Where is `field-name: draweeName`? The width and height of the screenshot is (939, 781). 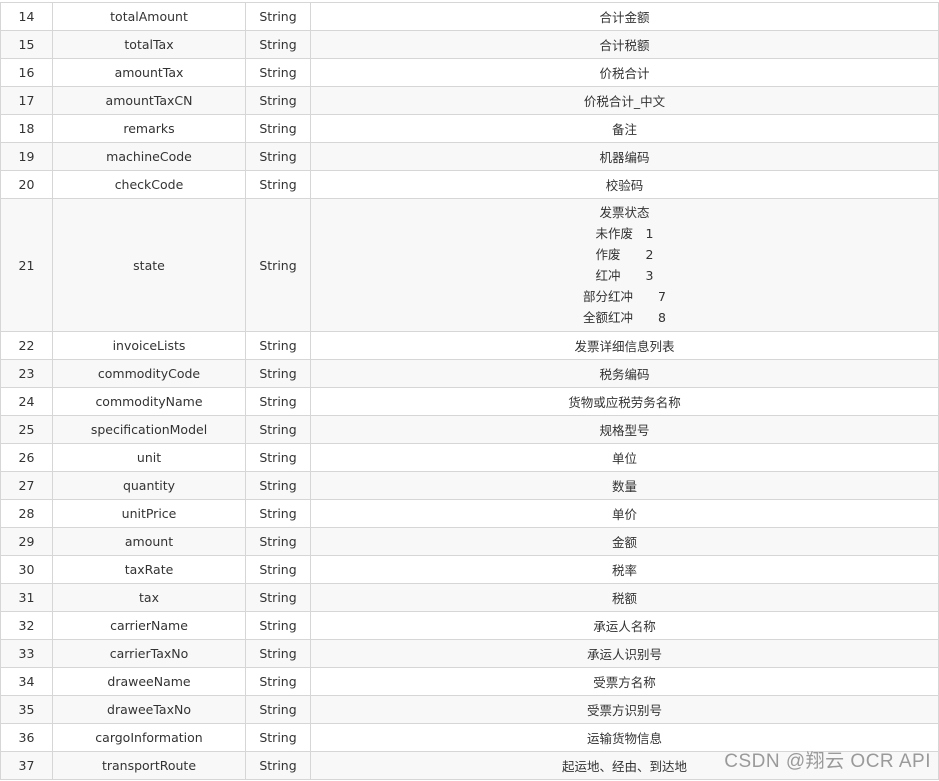 field-name: draweeName is located at coordinates (149, 681).